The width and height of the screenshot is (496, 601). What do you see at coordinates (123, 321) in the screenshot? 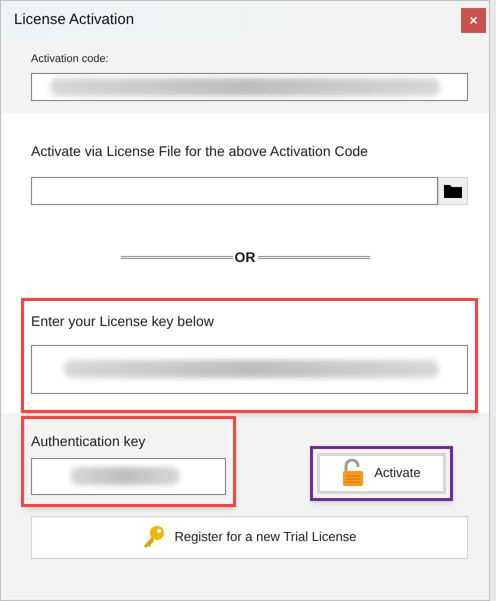
I see `field-label: Enter your License key below` at bounding box center [123, 321].